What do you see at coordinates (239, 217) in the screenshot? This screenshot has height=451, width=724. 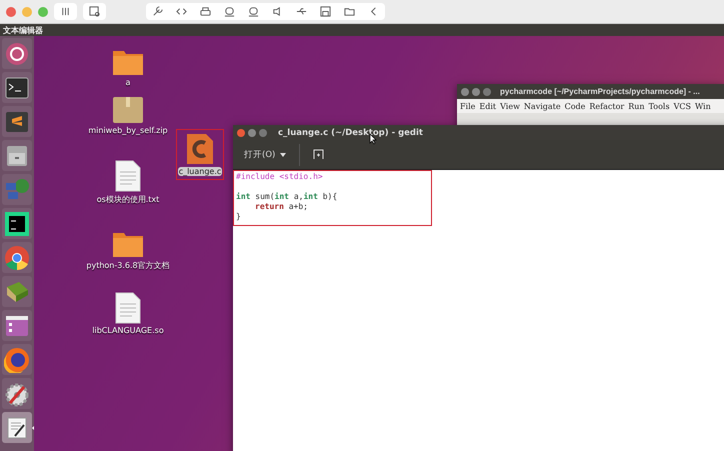 I see `code-line: }` at bounding box center [239, 217].